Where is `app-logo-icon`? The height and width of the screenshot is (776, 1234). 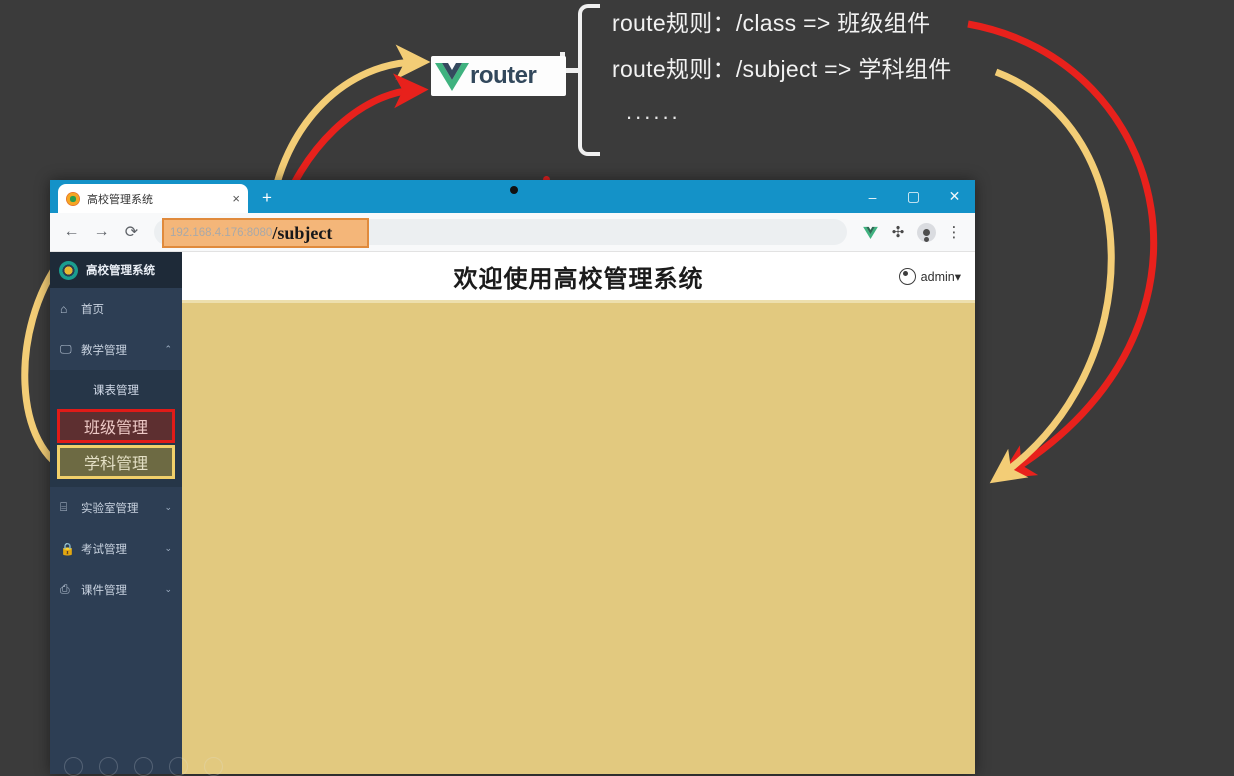
app-logo-icon is located at coordinates (68, 270).